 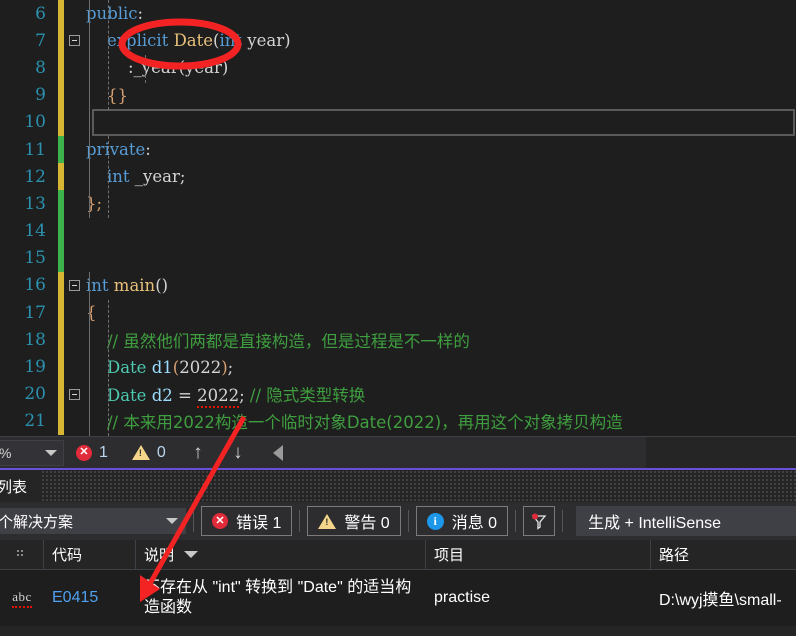 I want to click on code-line: 16 int main(), so click(x=398, y=285).